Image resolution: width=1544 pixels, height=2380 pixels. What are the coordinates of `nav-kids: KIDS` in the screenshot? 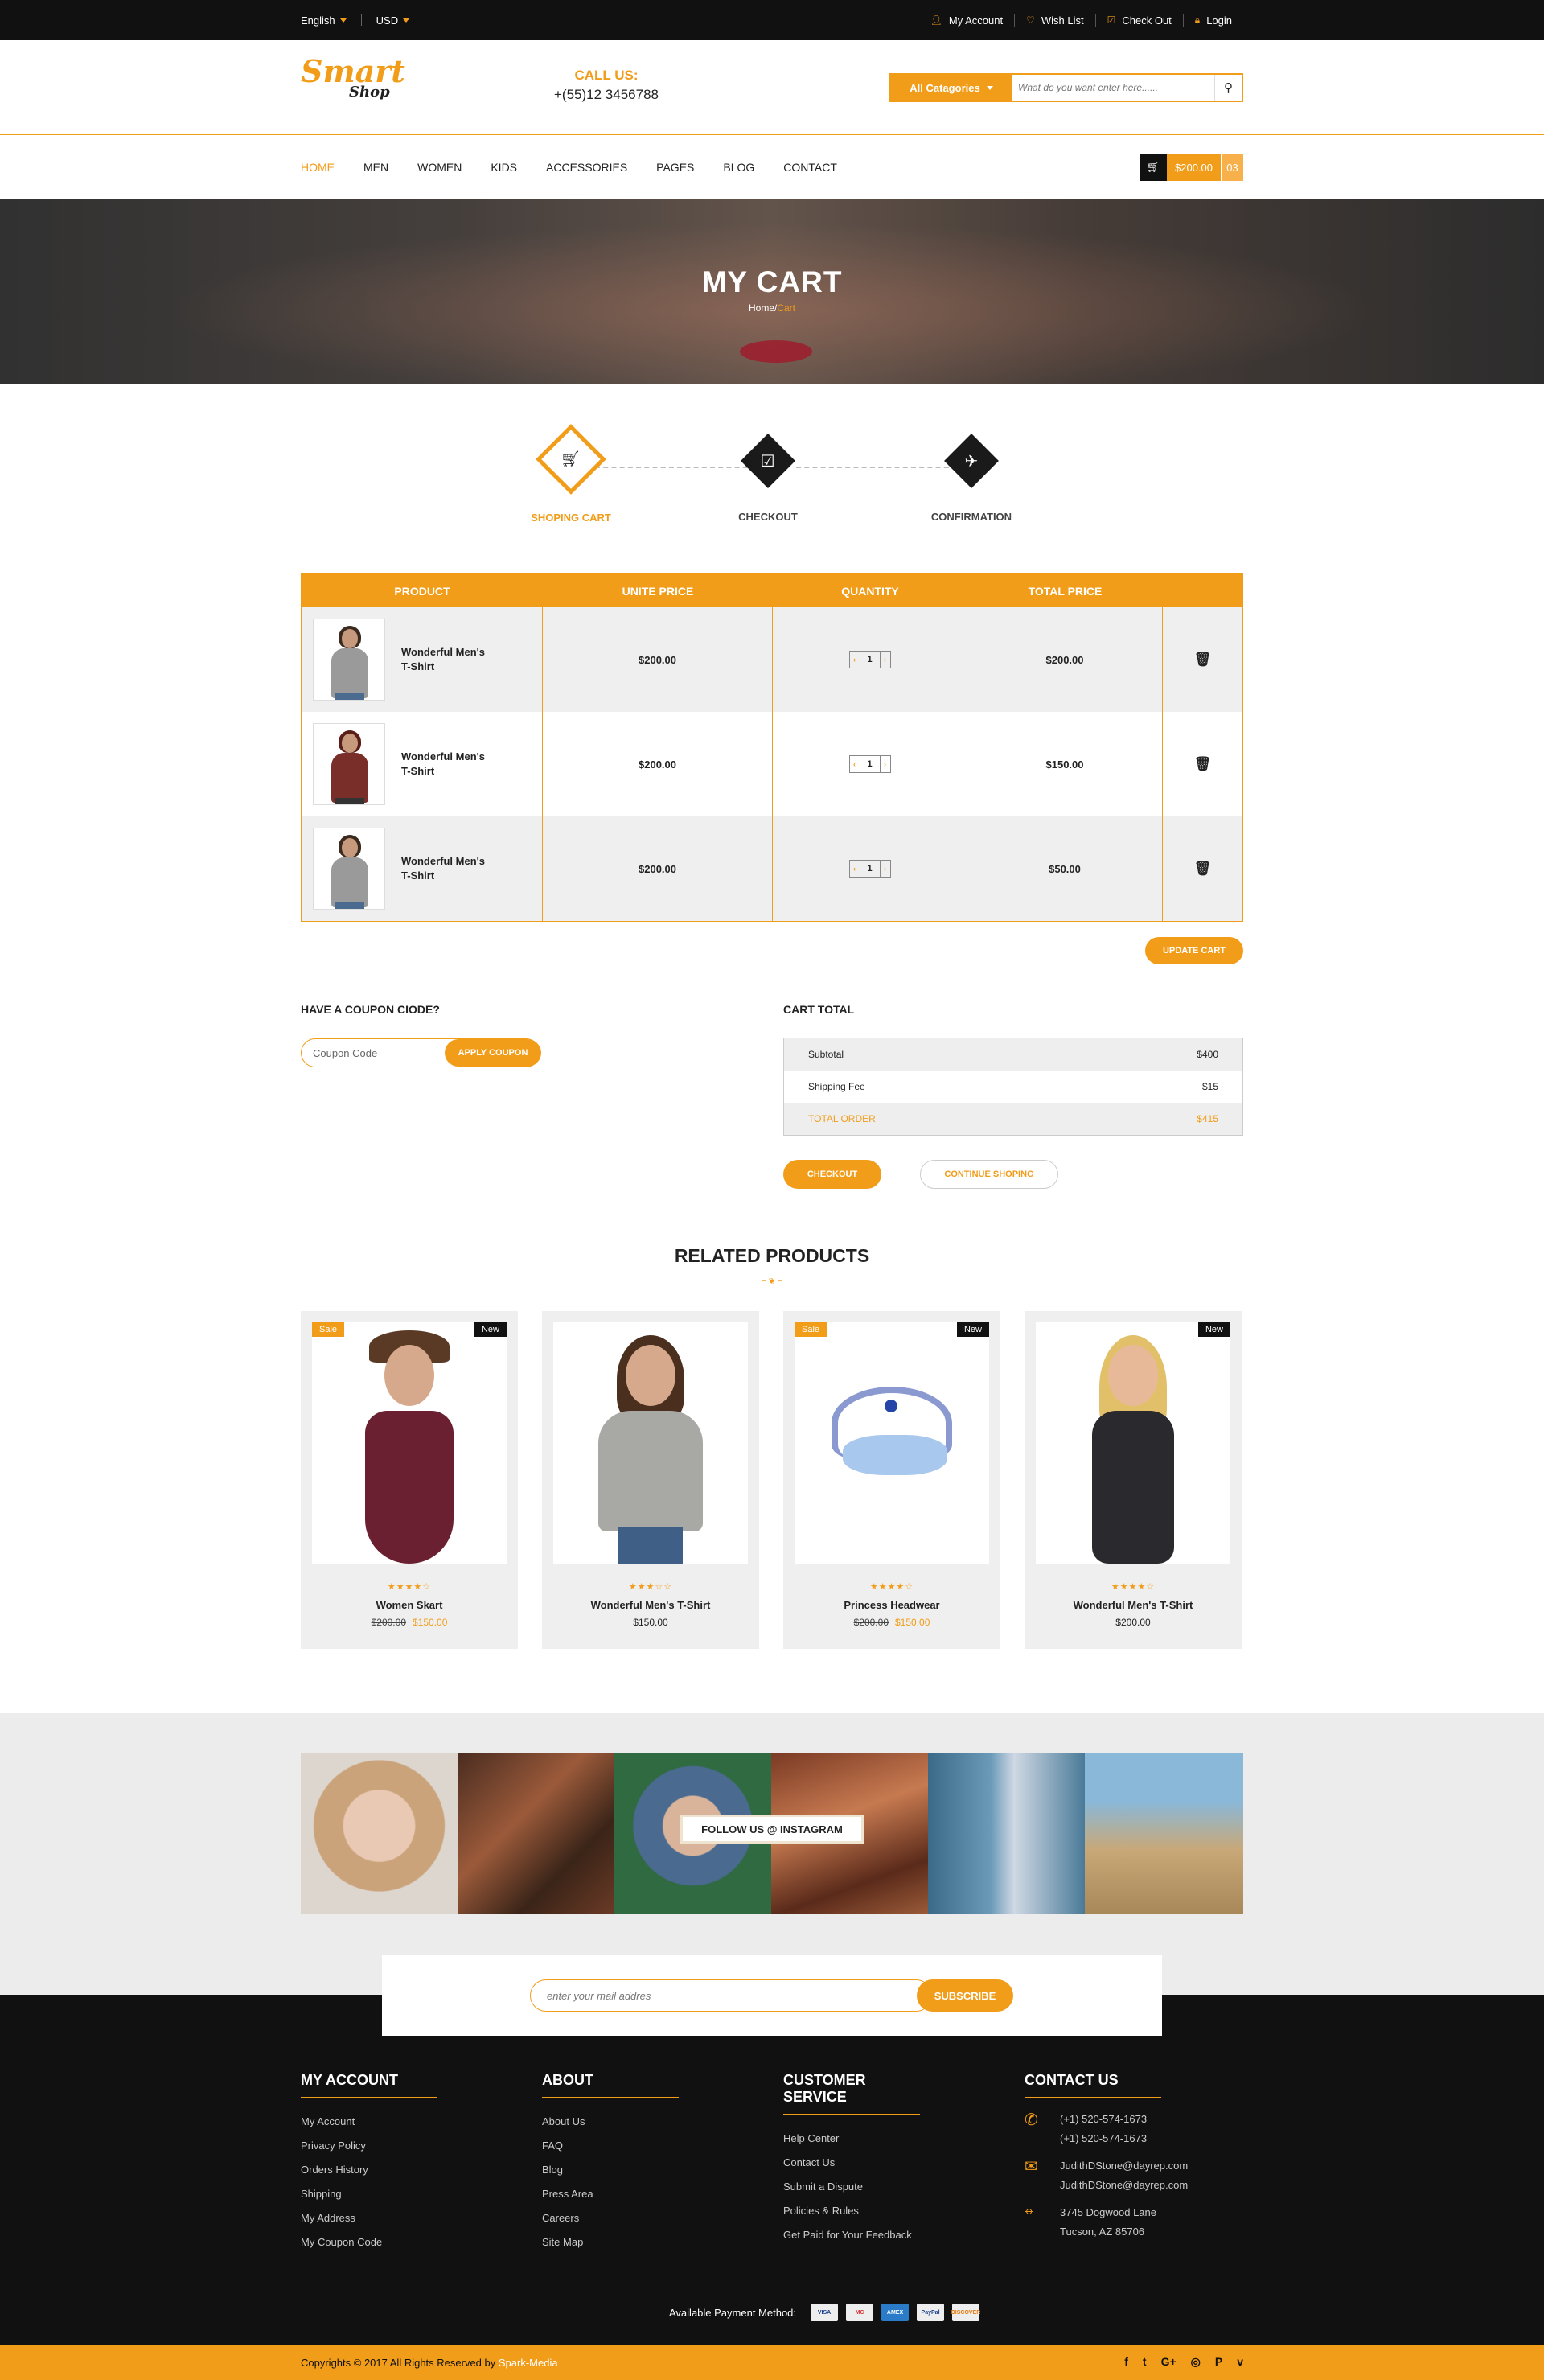 It's located at (504, 167).